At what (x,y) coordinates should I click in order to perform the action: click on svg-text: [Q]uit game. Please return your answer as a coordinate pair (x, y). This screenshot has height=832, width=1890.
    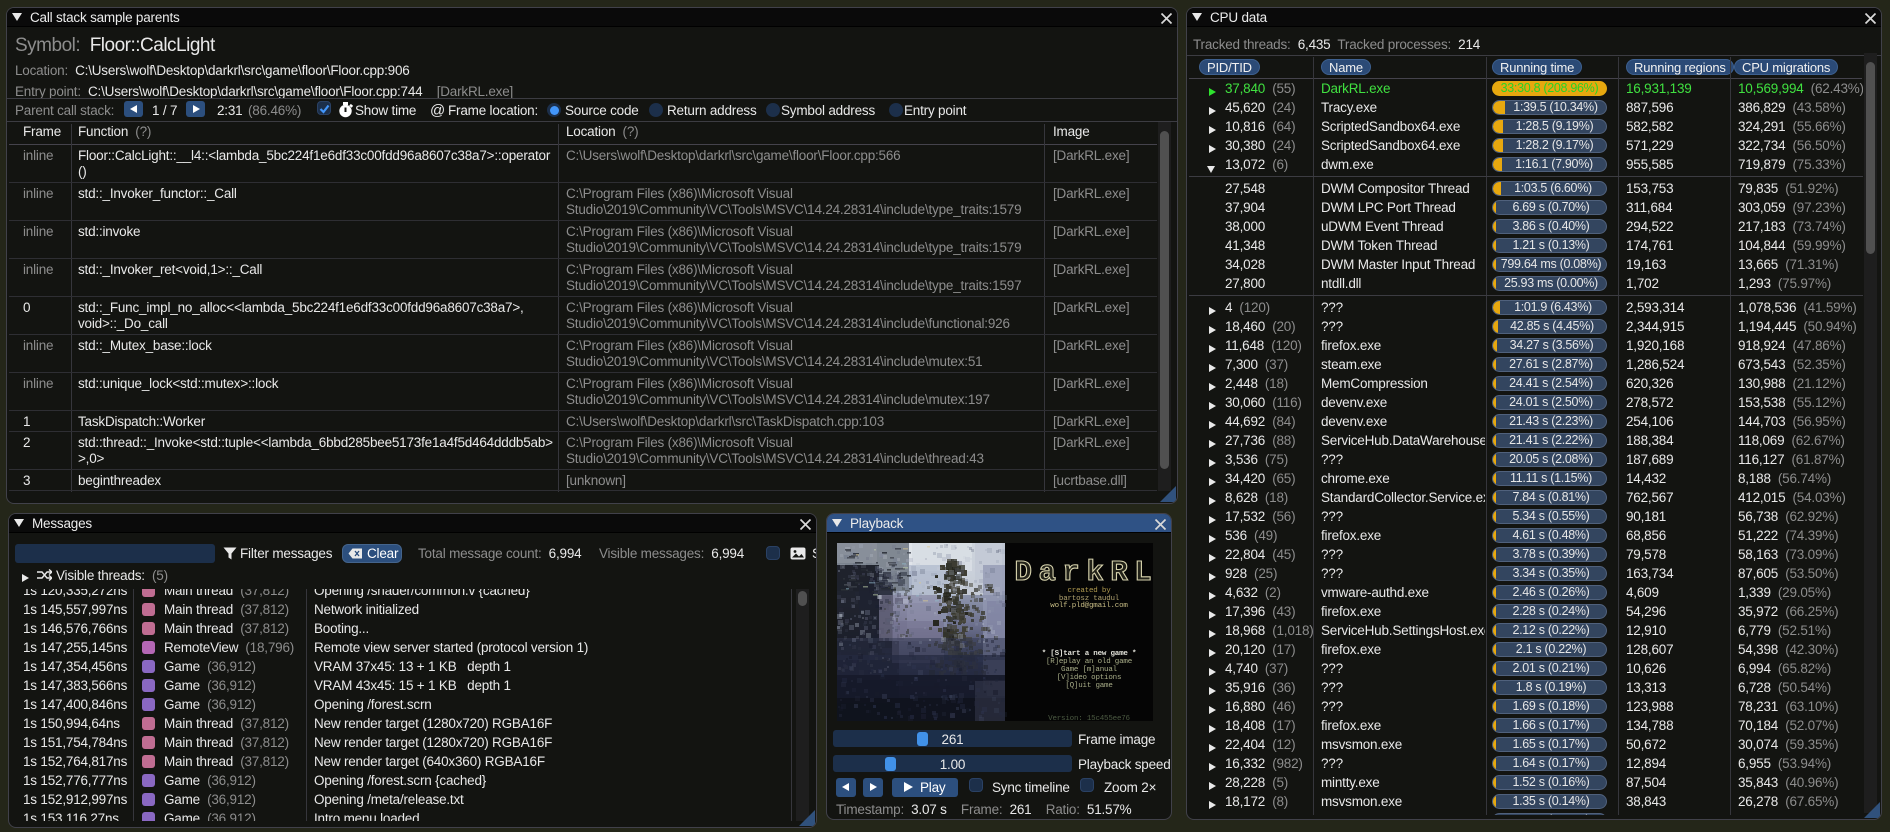
    Looking at the image, I should click on (1088, 686).